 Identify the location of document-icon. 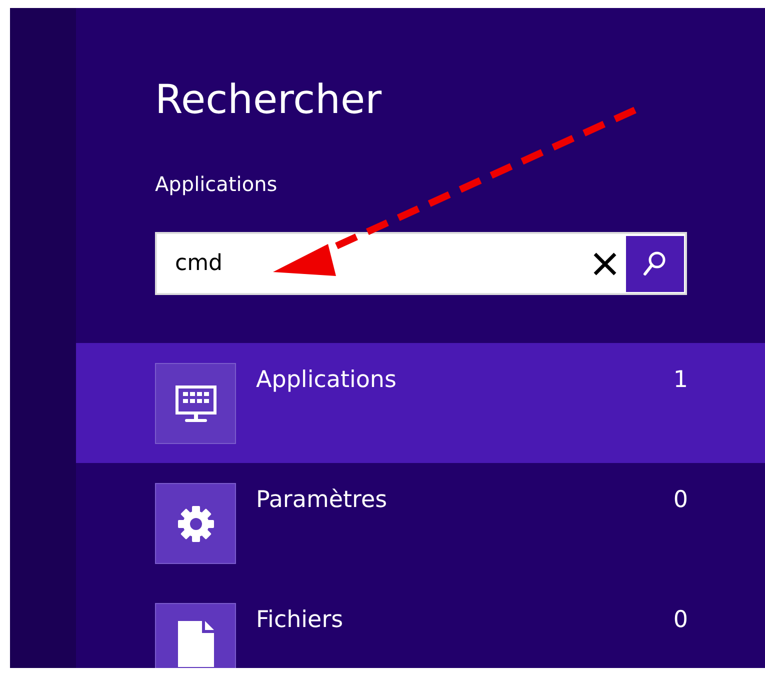
(196, 643).